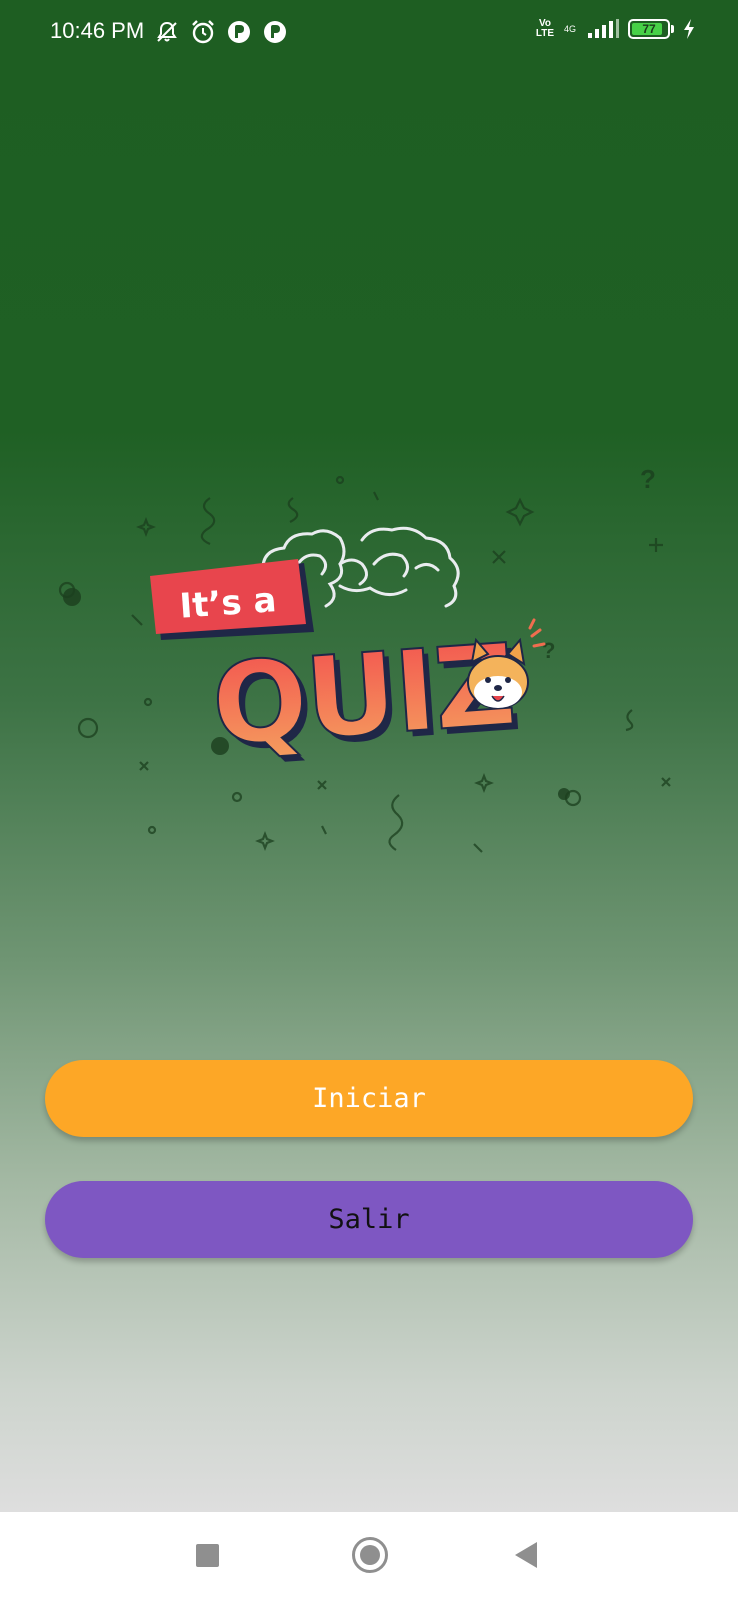 Image resolution: width=738 pixels, height=1600 pixels. What do you see at coordinates (207, 1555) in the screenshot?
I see `recent-apps-icon` at bounding box center [207, 1555].